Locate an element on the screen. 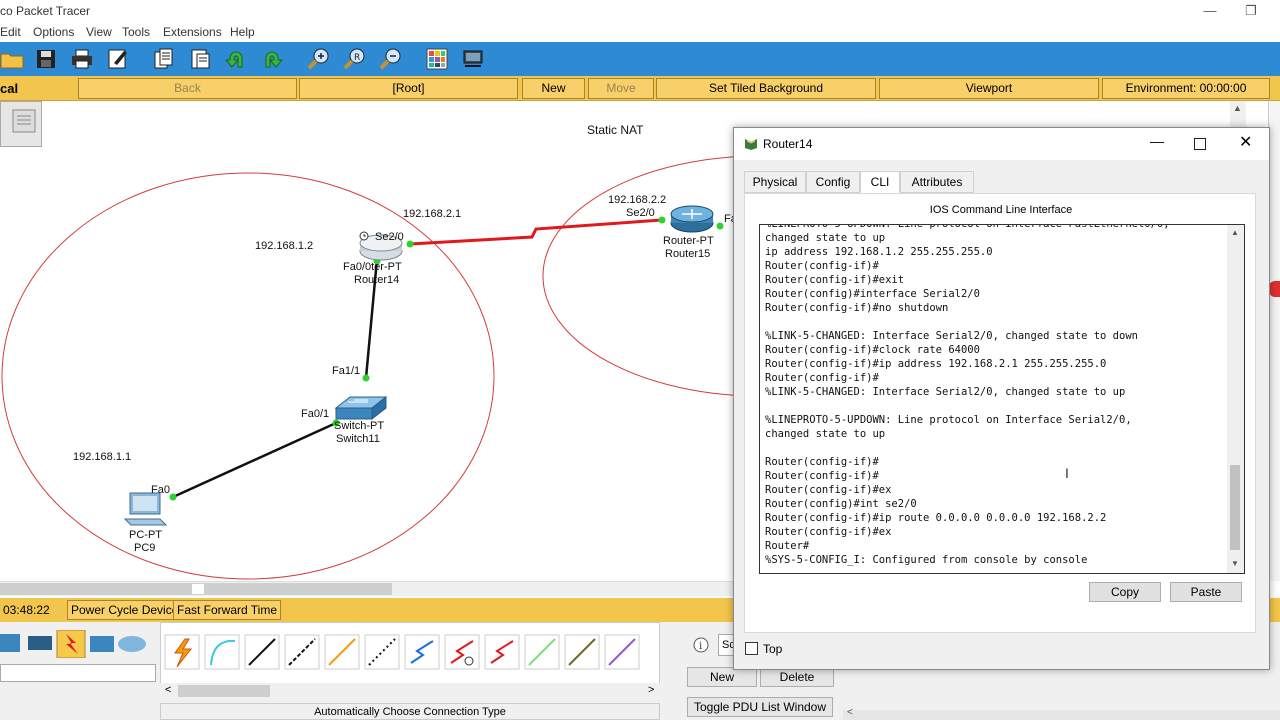 Image resolution: width=1280 pixels, height=720 pixels. activity-wizard-icon is located at coordinates (118, 59).